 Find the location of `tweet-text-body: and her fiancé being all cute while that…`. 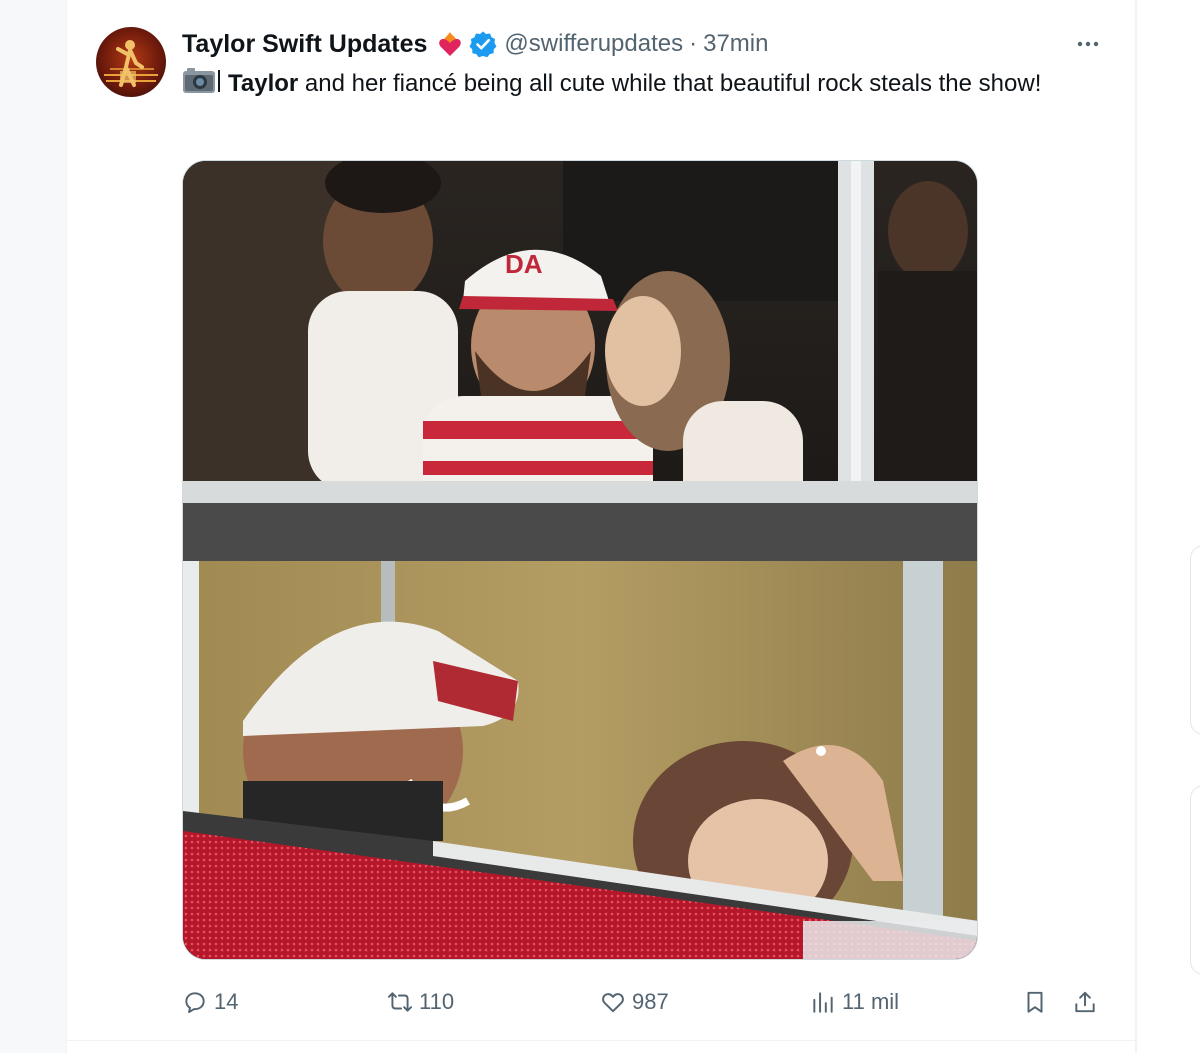

tweet-text-body: and her fiancé being all cute while that… is located at coordinates (670, 83).